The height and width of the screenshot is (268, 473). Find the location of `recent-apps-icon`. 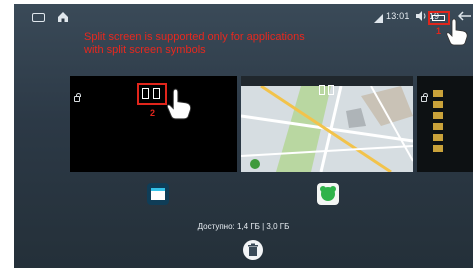

recent-apps-icon is located at coordinates (38, 17).